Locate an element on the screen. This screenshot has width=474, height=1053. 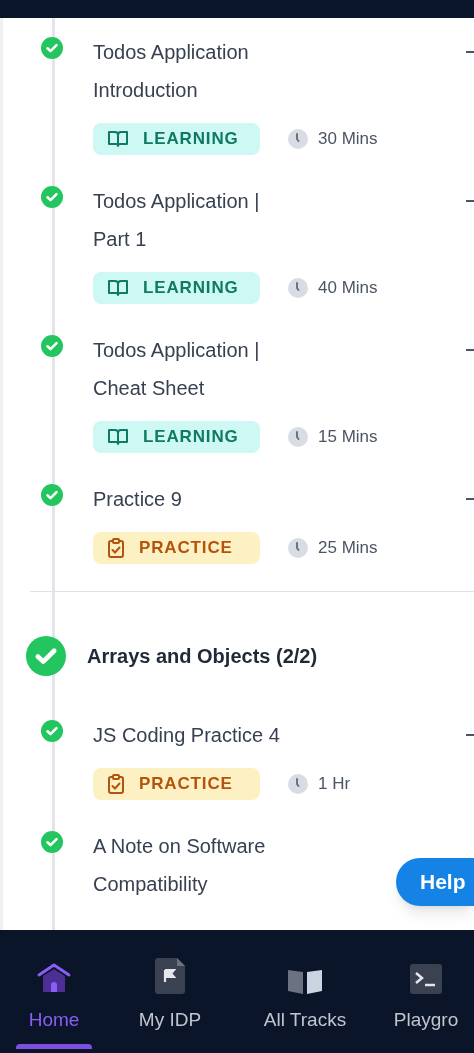
lesson-title: JS Coding Practice 4 is located at coordinates (191, 735).